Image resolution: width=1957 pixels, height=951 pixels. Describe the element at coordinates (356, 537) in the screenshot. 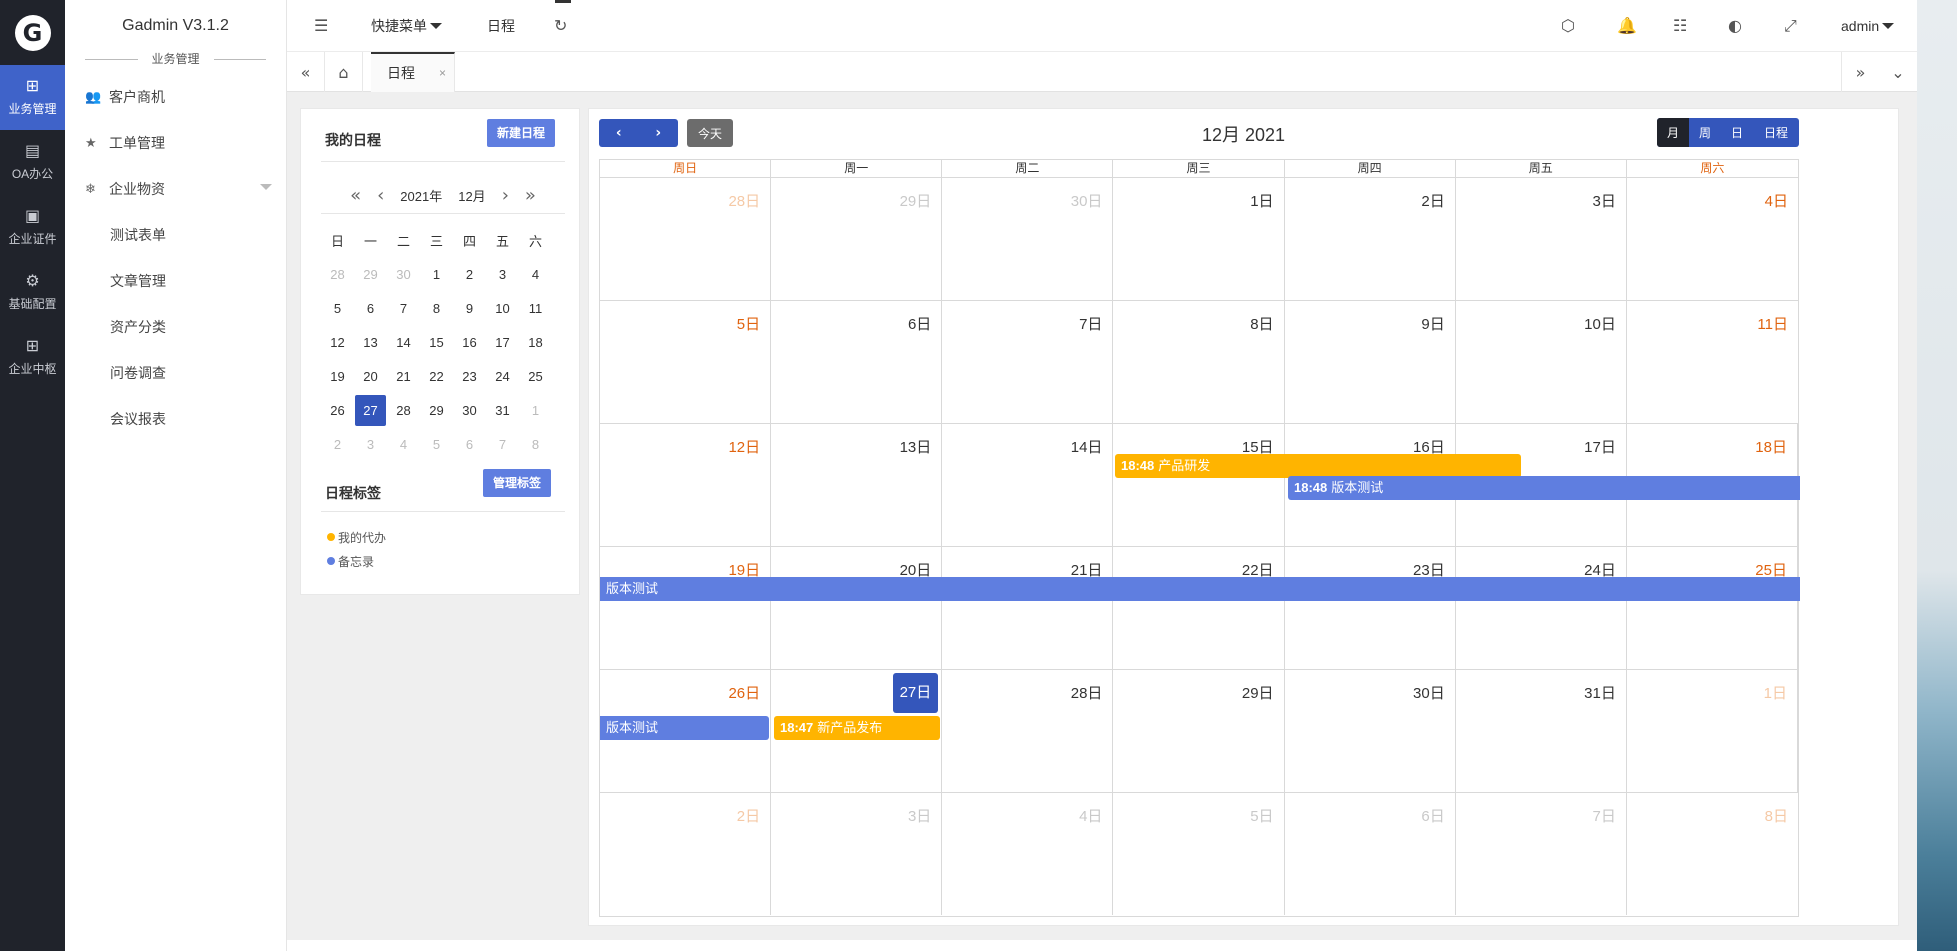

I see `tag-item: 我的代办` at that location.